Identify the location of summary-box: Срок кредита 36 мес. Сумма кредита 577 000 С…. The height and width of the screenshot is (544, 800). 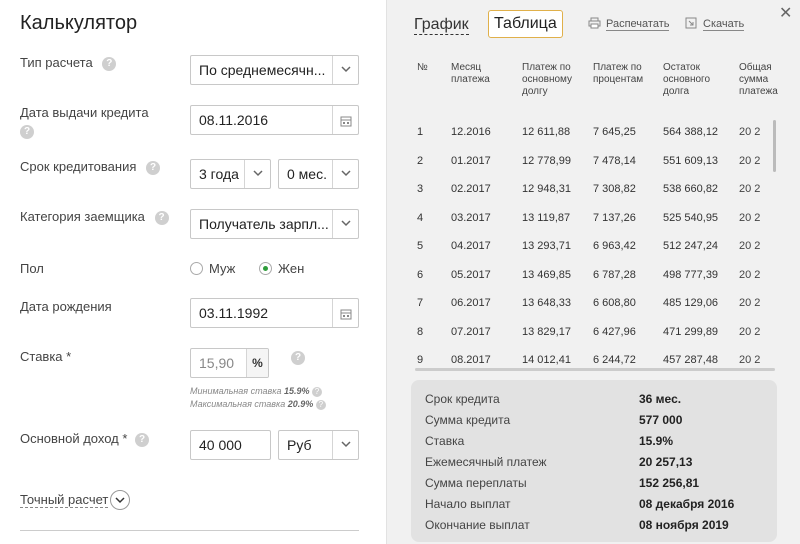
(594, 461).